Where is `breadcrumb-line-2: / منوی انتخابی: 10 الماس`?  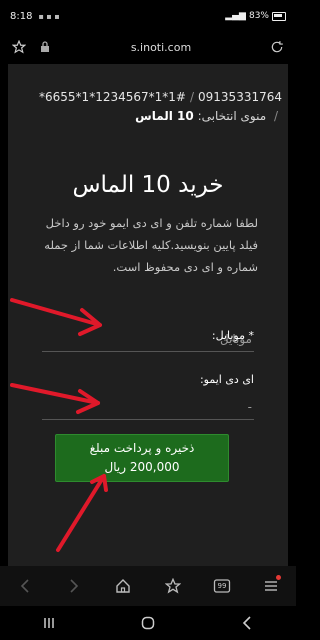 breadcrumb-line-2: / منوی انتخابی: 10 الماس is located at coordinates (154, 116).